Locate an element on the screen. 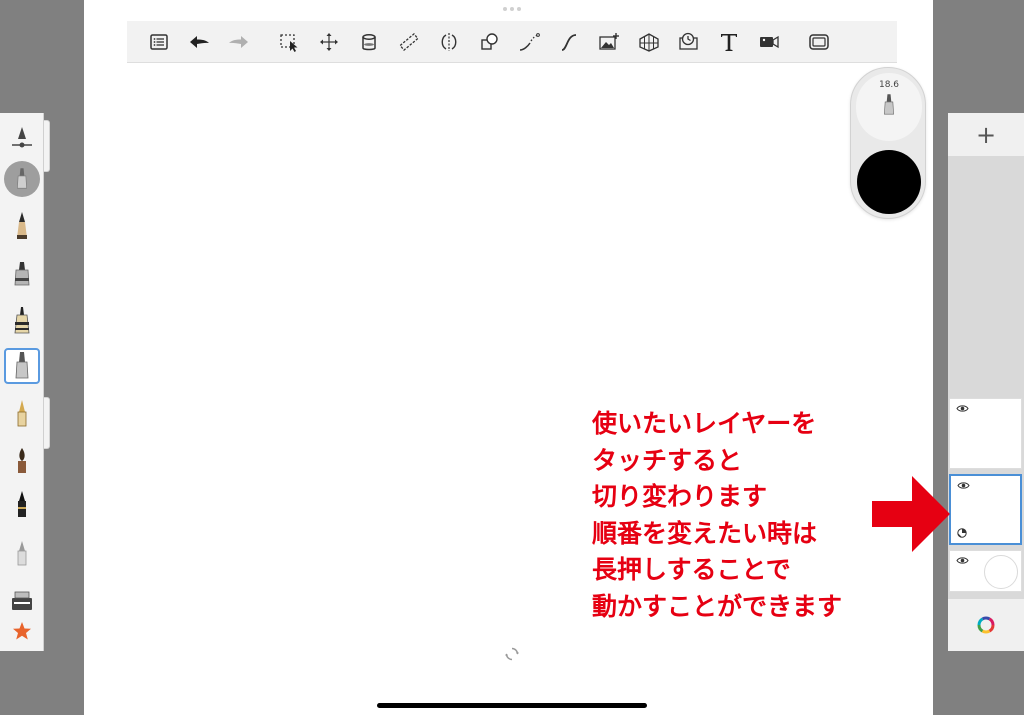 Image resolution: width=1024 pixels, height=715 pixels. layer-thumbnail-background is located at coordinates (985, 571).